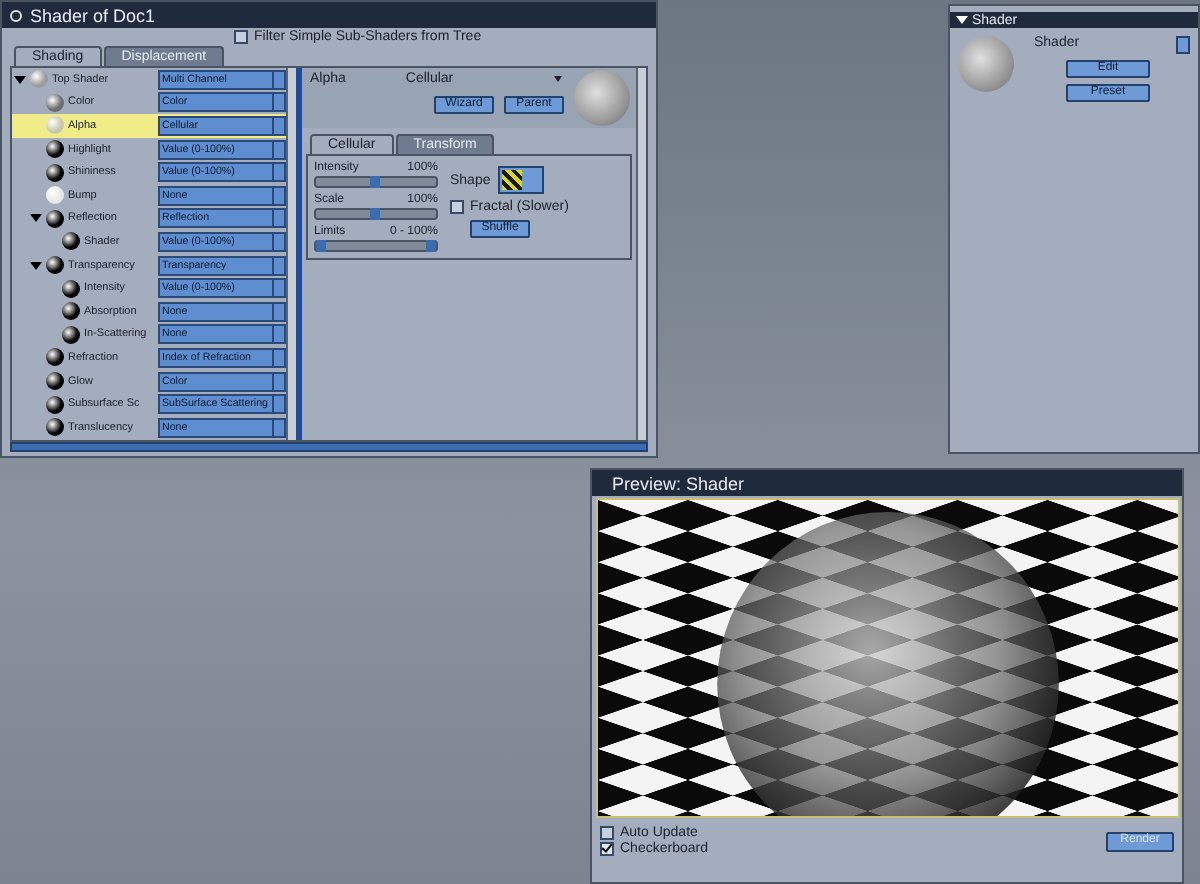 The width and height of the screenshot is (1200, 884). What do you see at coordinates (321, 246) in the screenshot?
I see `range-start-thumb` at bounding box center [321, 246].